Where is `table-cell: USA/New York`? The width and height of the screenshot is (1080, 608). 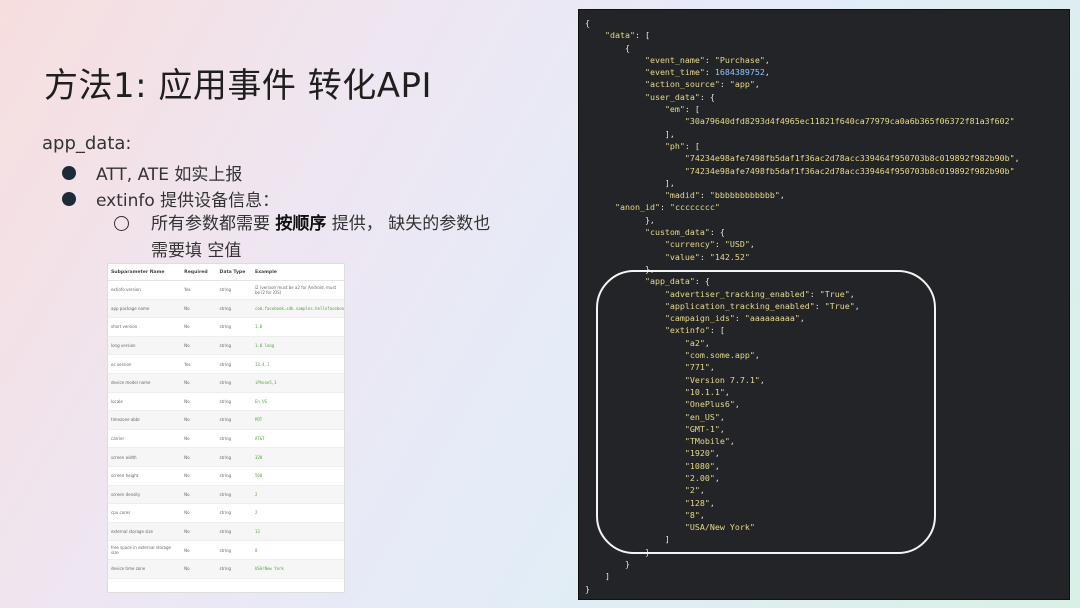 table-cell: USA/New York is located at coordinates (297, 569).